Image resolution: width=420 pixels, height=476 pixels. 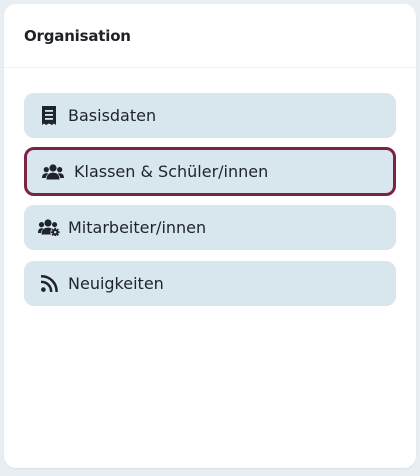 What do you see at coordinates (49, 284) in the screenshot?
I see `rss-icon` at bounding box center [49, 284].